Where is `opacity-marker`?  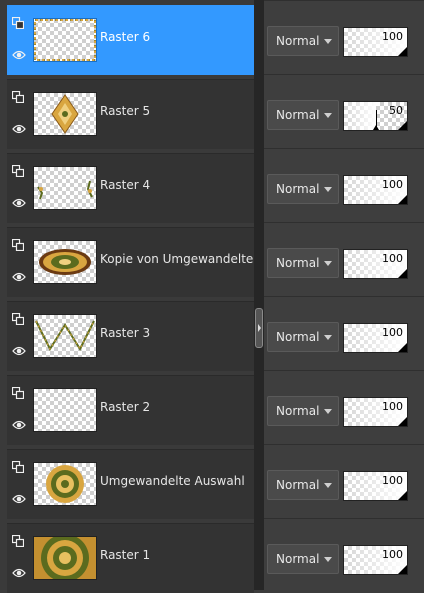
opacity-marker is located at coordinates (375, 120).